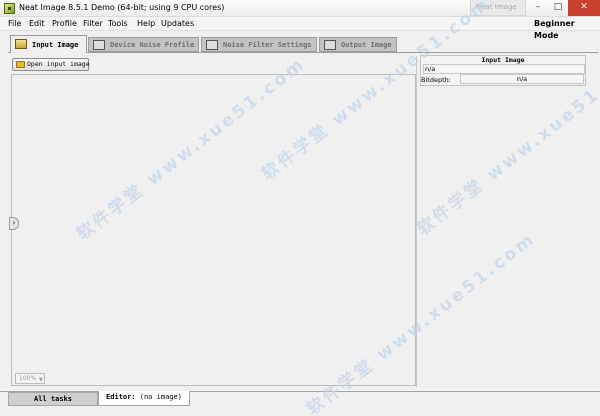 The image size is (600, 416). Describe the element at coordinates (93, 24) in the screenshot. I see `menu-filter: Filter` at that location.